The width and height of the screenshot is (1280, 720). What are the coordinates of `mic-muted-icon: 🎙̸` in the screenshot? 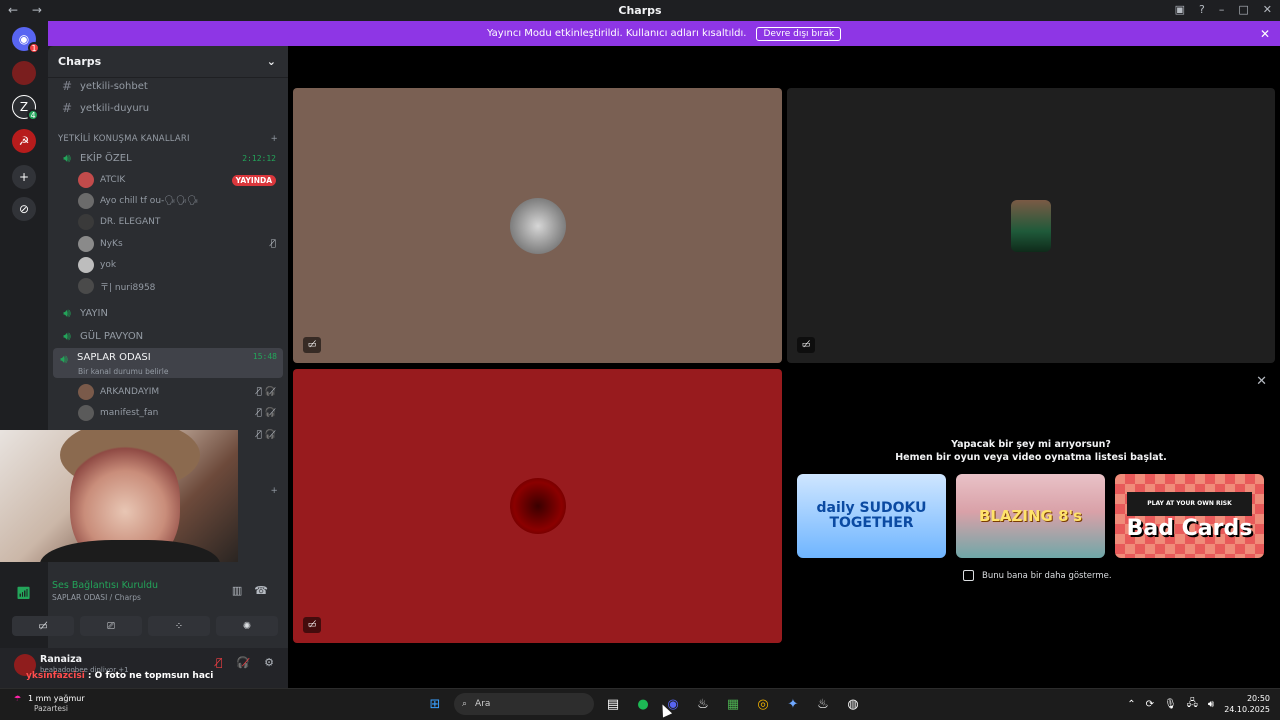 It's located at (219, 662).